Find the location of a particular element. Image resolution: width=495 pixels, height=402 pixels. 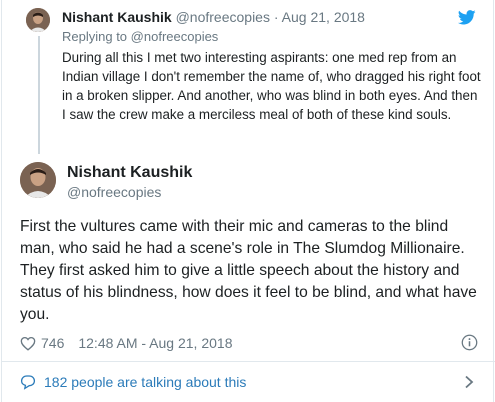

replying-to-label: Replying to is located at coordinates (95, 36).